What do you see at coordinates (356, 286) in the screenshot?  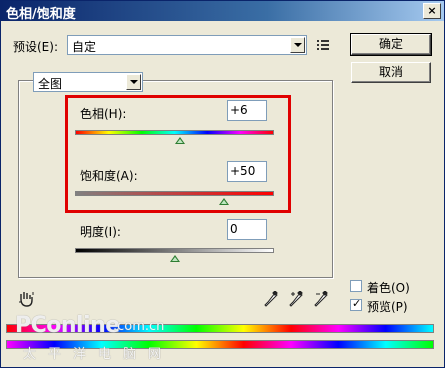 I see `colorize-checkbox` at bounding box center [356, 286].